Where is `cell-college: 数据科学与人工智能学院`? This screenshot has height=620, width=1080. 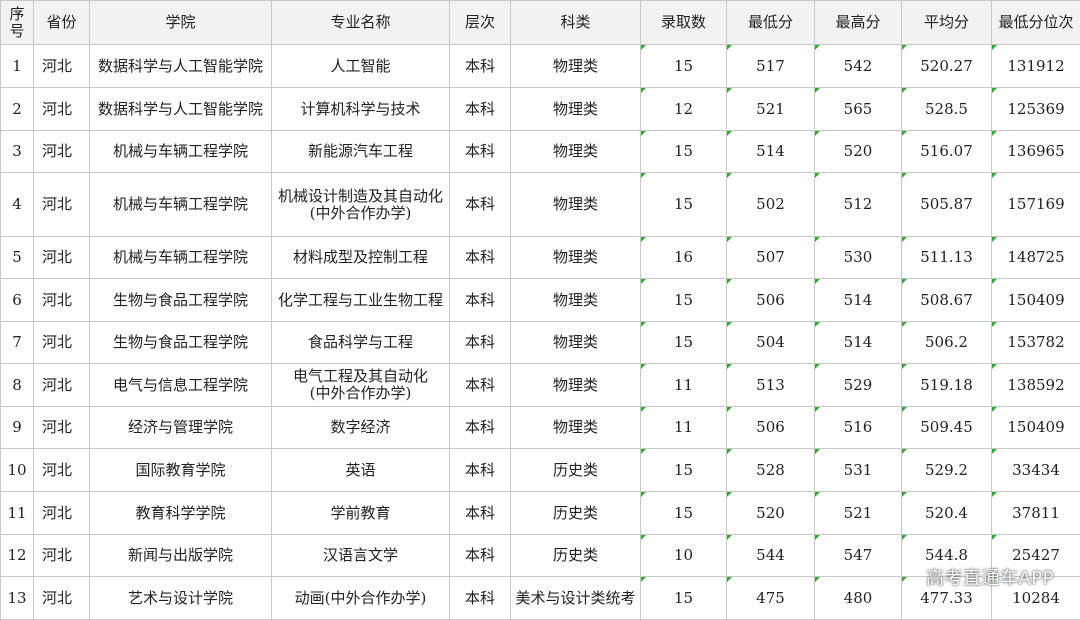 cell-college: 数据科学与人工智能学院 is located at coordinates (181, 109).